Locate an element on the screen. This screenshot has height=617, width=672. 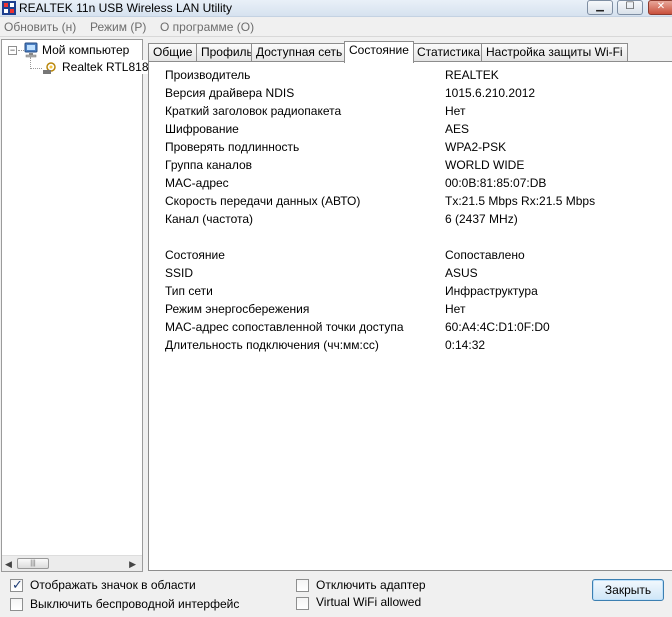
status-label: MAC-адрес is located at coordinates (197, 183).